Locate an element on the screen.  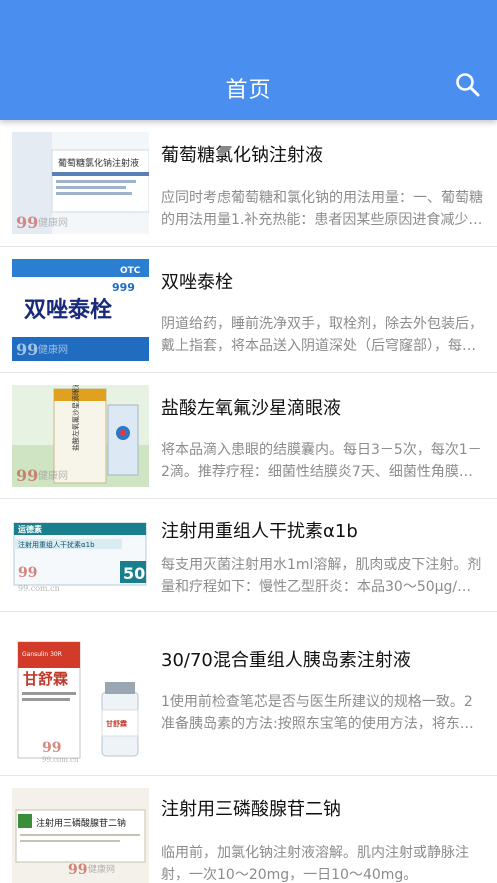
item-title: 双唑泰栓 is located at coordinates (197, 282).